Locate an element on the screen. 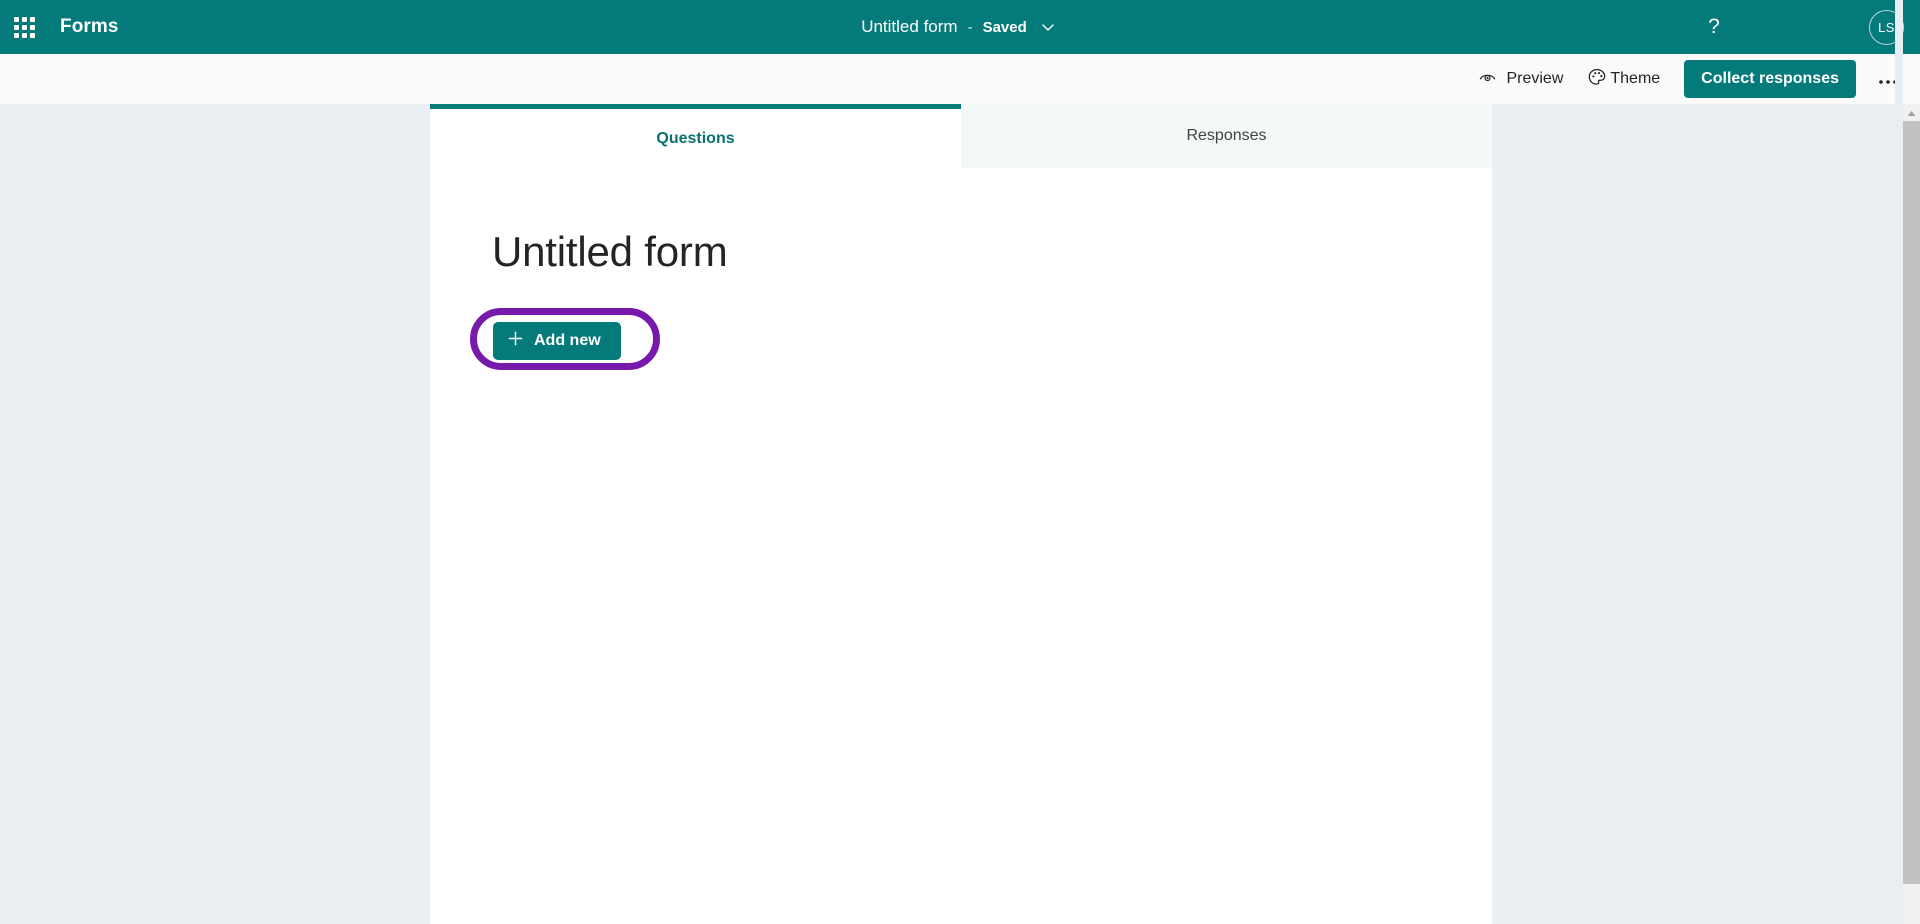 The height and width of the screenshot is (924, 1920). app-name: Forms is located at coordinates (89, 26).